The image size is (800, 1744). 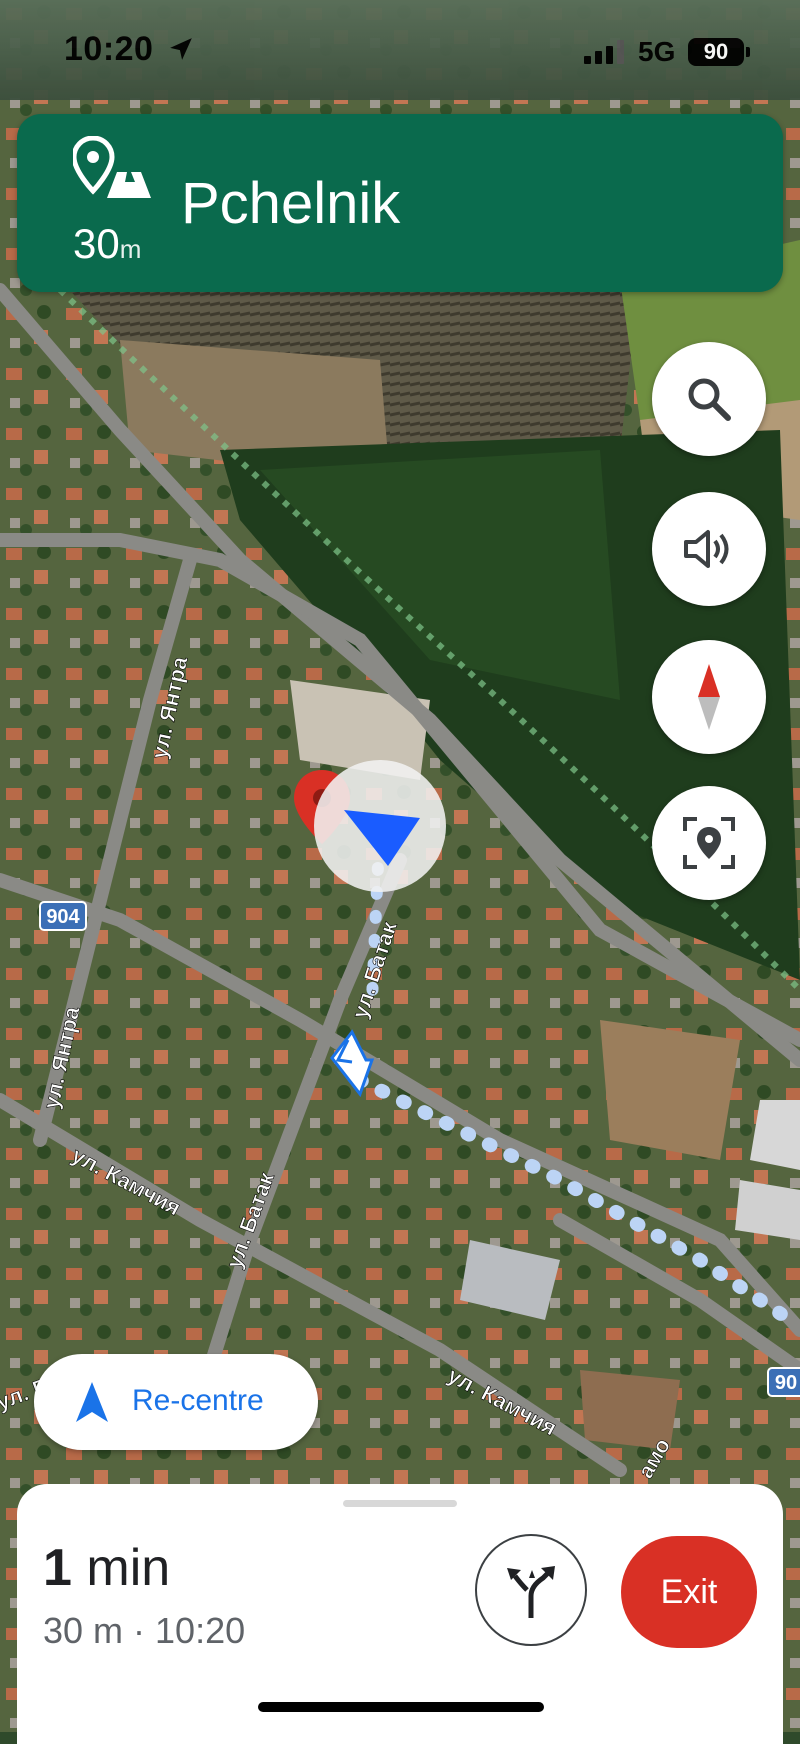 I want to click on route-fork-icon, so click(x=531, y=1592).